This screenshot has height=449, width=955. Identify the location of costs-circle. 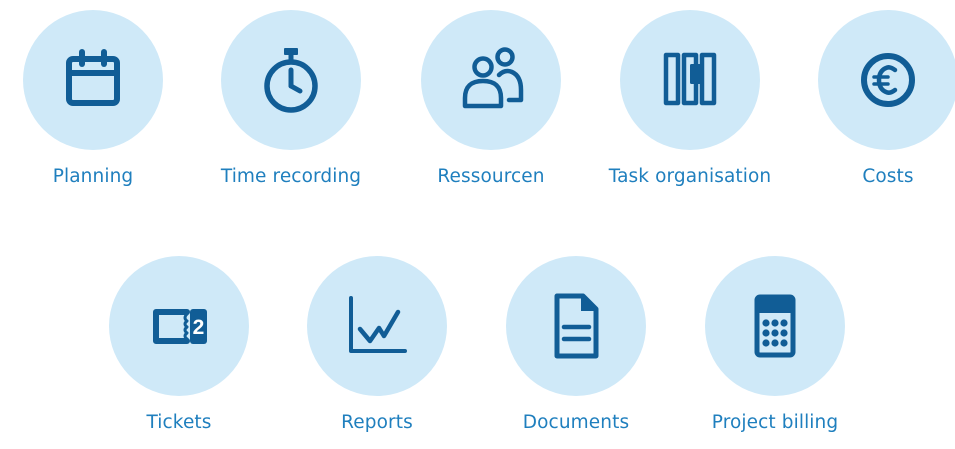
(886, 80).